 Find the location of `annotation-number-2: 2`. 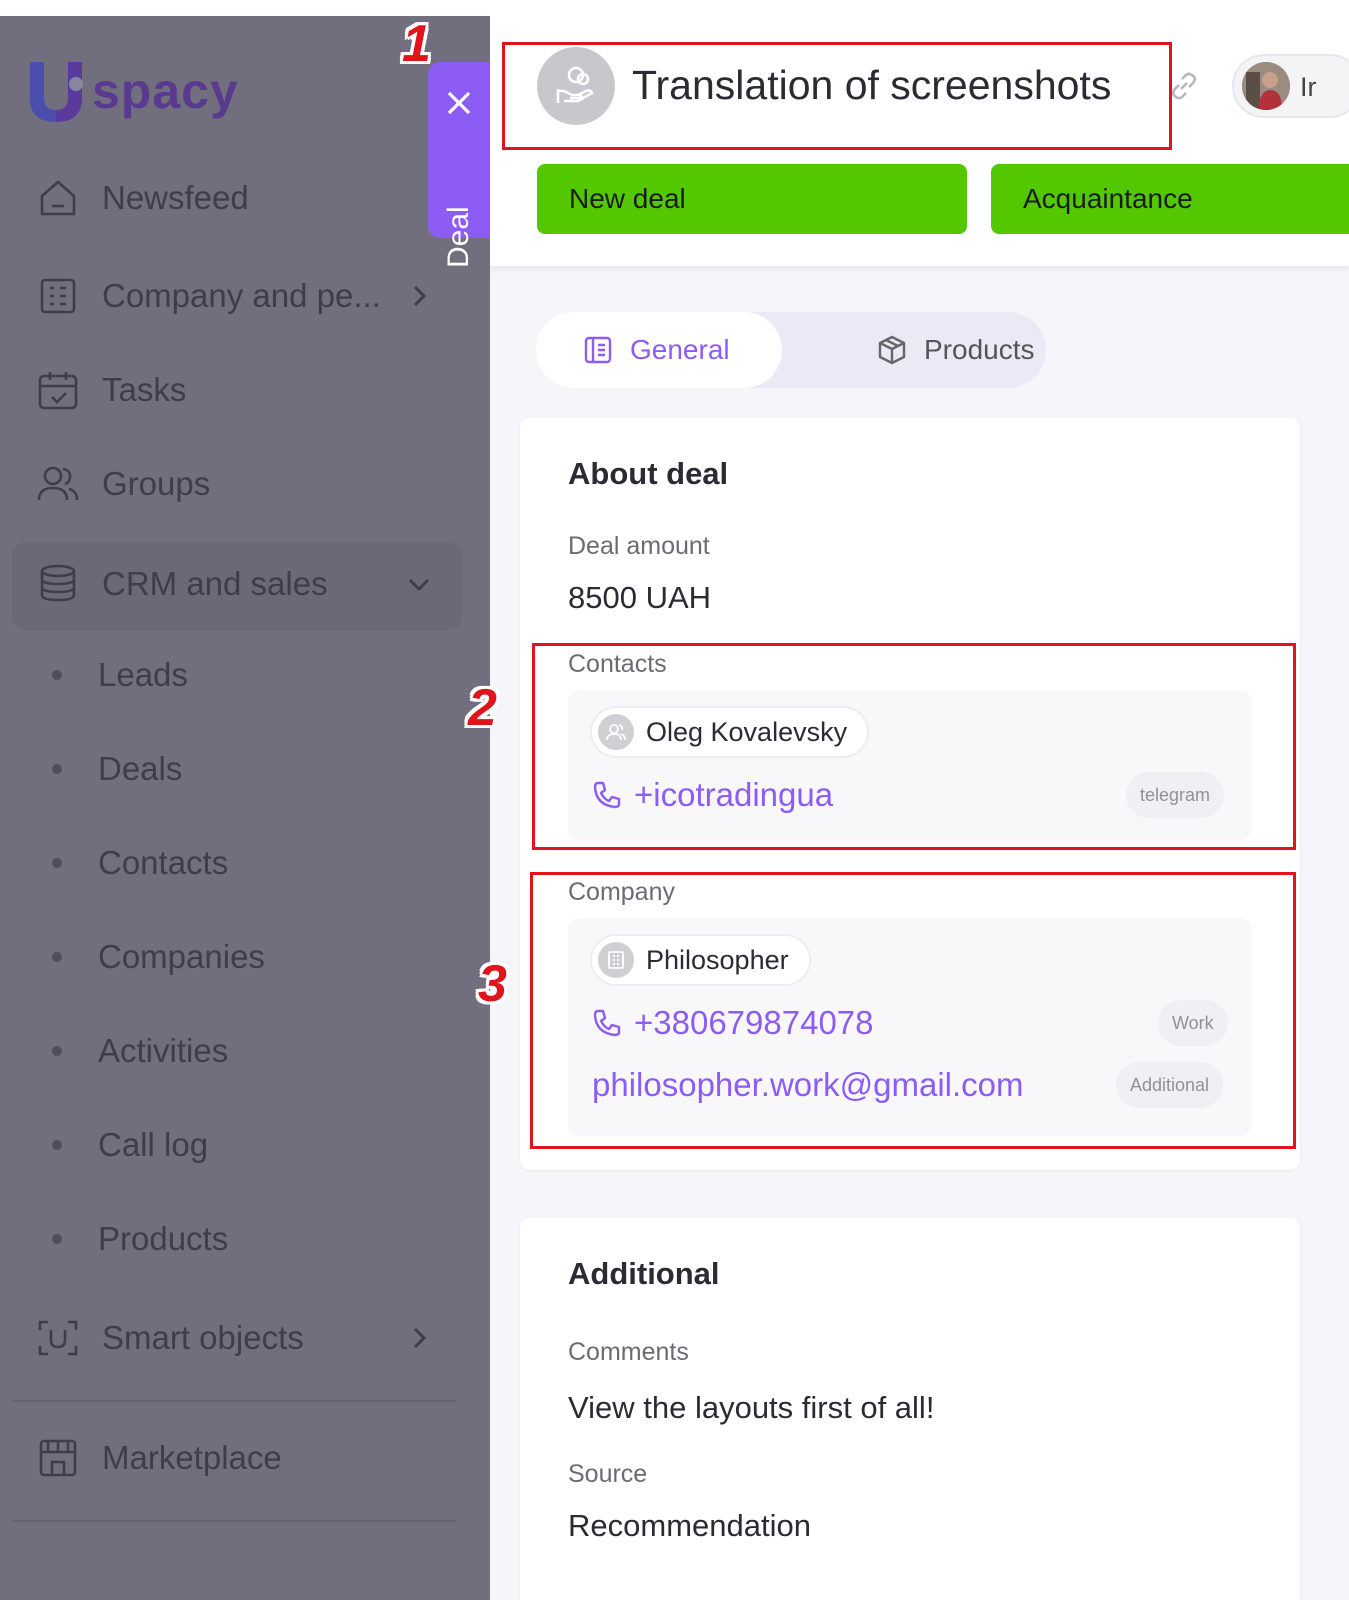

annotation-number-2: 2 is located at coordinates (482, 708).